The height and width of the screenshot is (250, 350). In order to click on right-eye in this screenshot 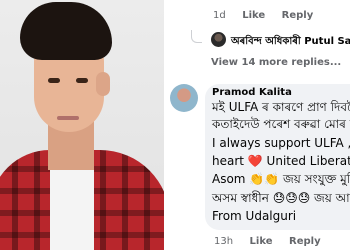, I will do `click(82, 80)`.